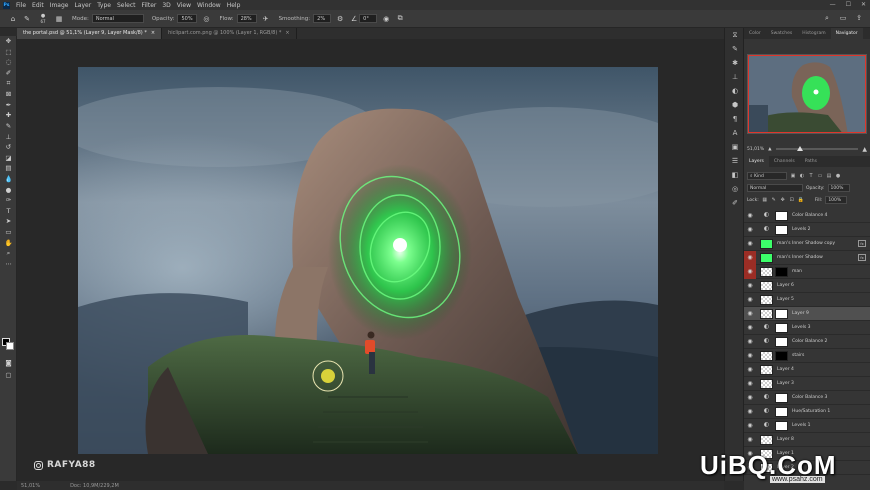 This screenshot has height=490, width=870. I want to click on layer-name: man's Inner Shadow copy, so click(806, 243).